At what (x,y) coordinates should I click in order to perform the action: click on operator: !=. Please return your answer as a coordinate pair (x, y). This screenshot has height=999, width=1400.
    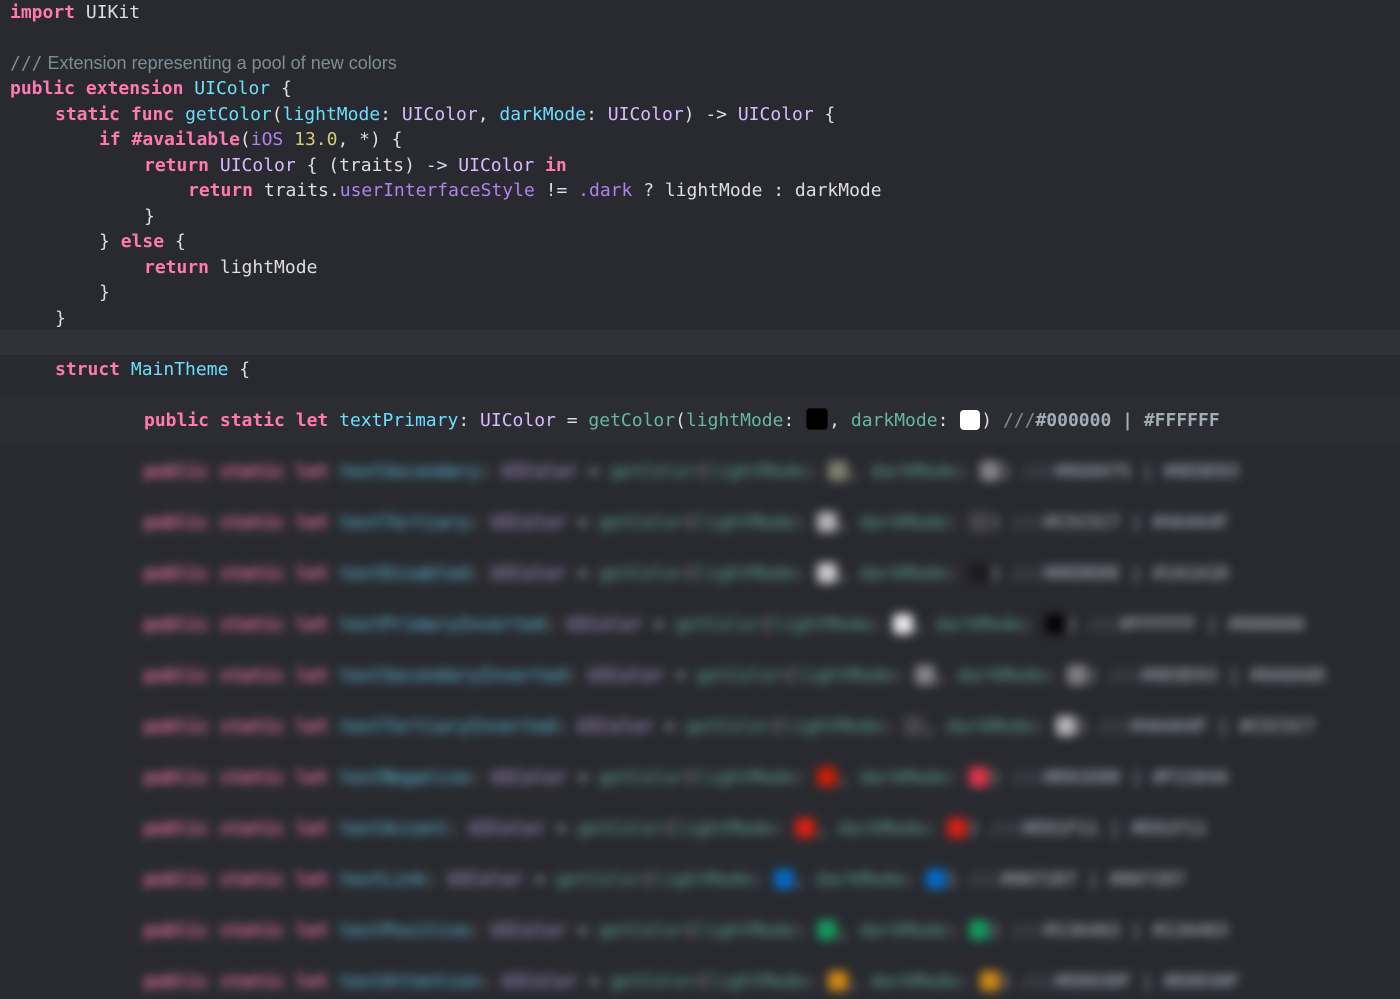
    Looking at the image, I should click on (556, 190).